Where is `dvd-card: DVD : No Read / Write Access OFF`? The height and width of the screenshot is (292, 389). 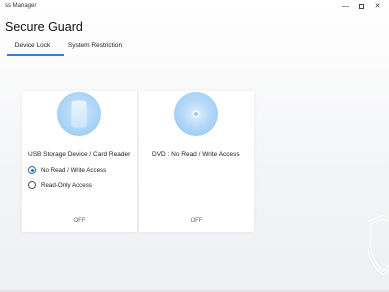
dvd-card: DVD : No Read / Write Access OFF is located at coordinates (196, 161).